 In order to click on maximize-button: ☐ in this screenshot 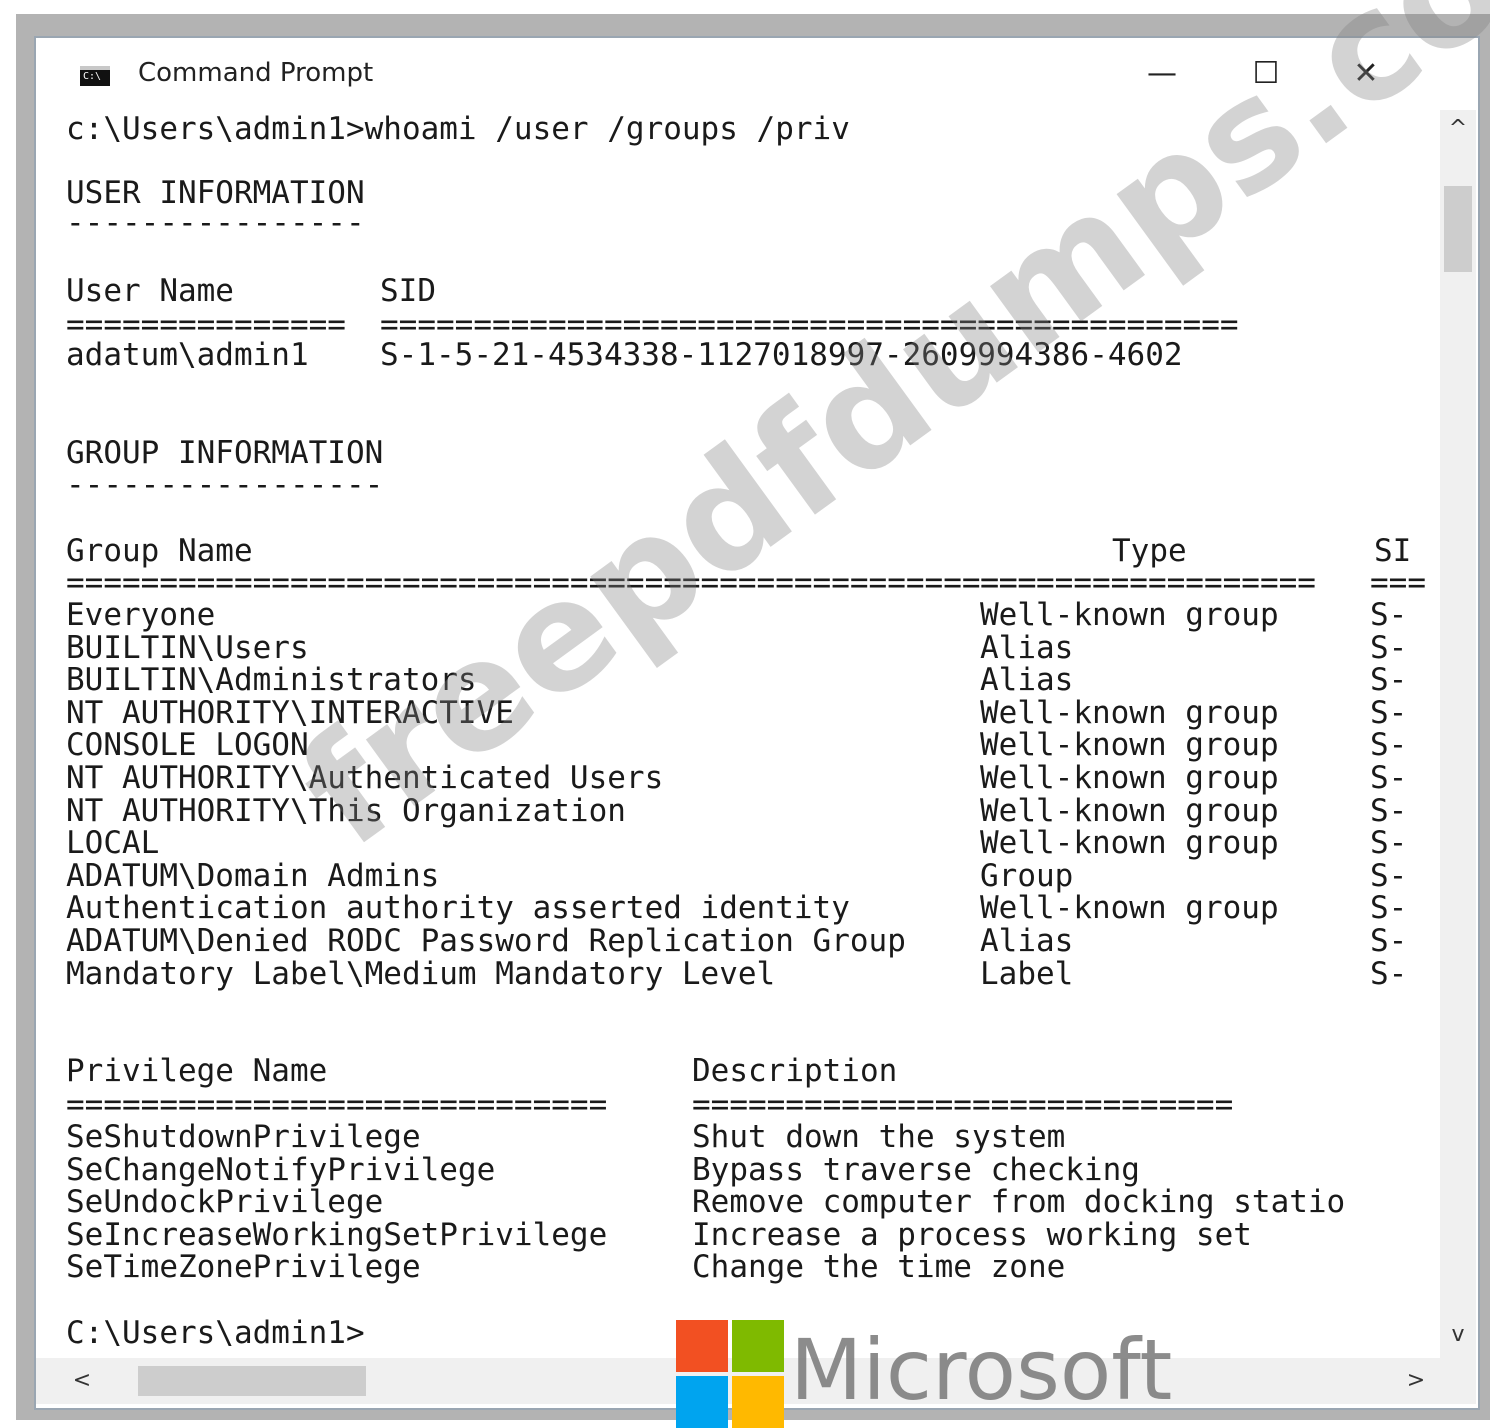, I will do `click(1266, 74)`.